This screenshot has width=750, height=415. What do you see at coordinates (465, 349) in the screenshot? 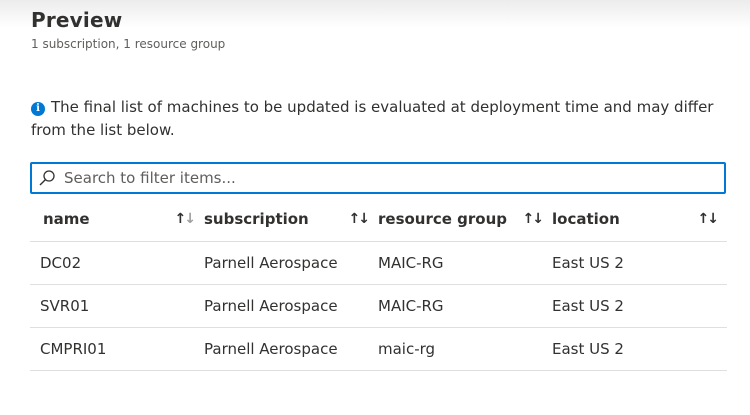
I see `cell-resource-group: maic-rg` at bounding box center [465, 349].